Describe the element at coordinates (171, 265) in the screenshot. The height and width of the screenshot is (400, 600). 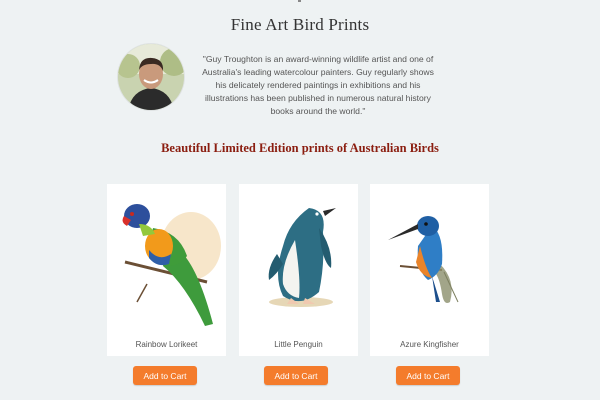
I see `rainbow-lorikeet-print` at that location.